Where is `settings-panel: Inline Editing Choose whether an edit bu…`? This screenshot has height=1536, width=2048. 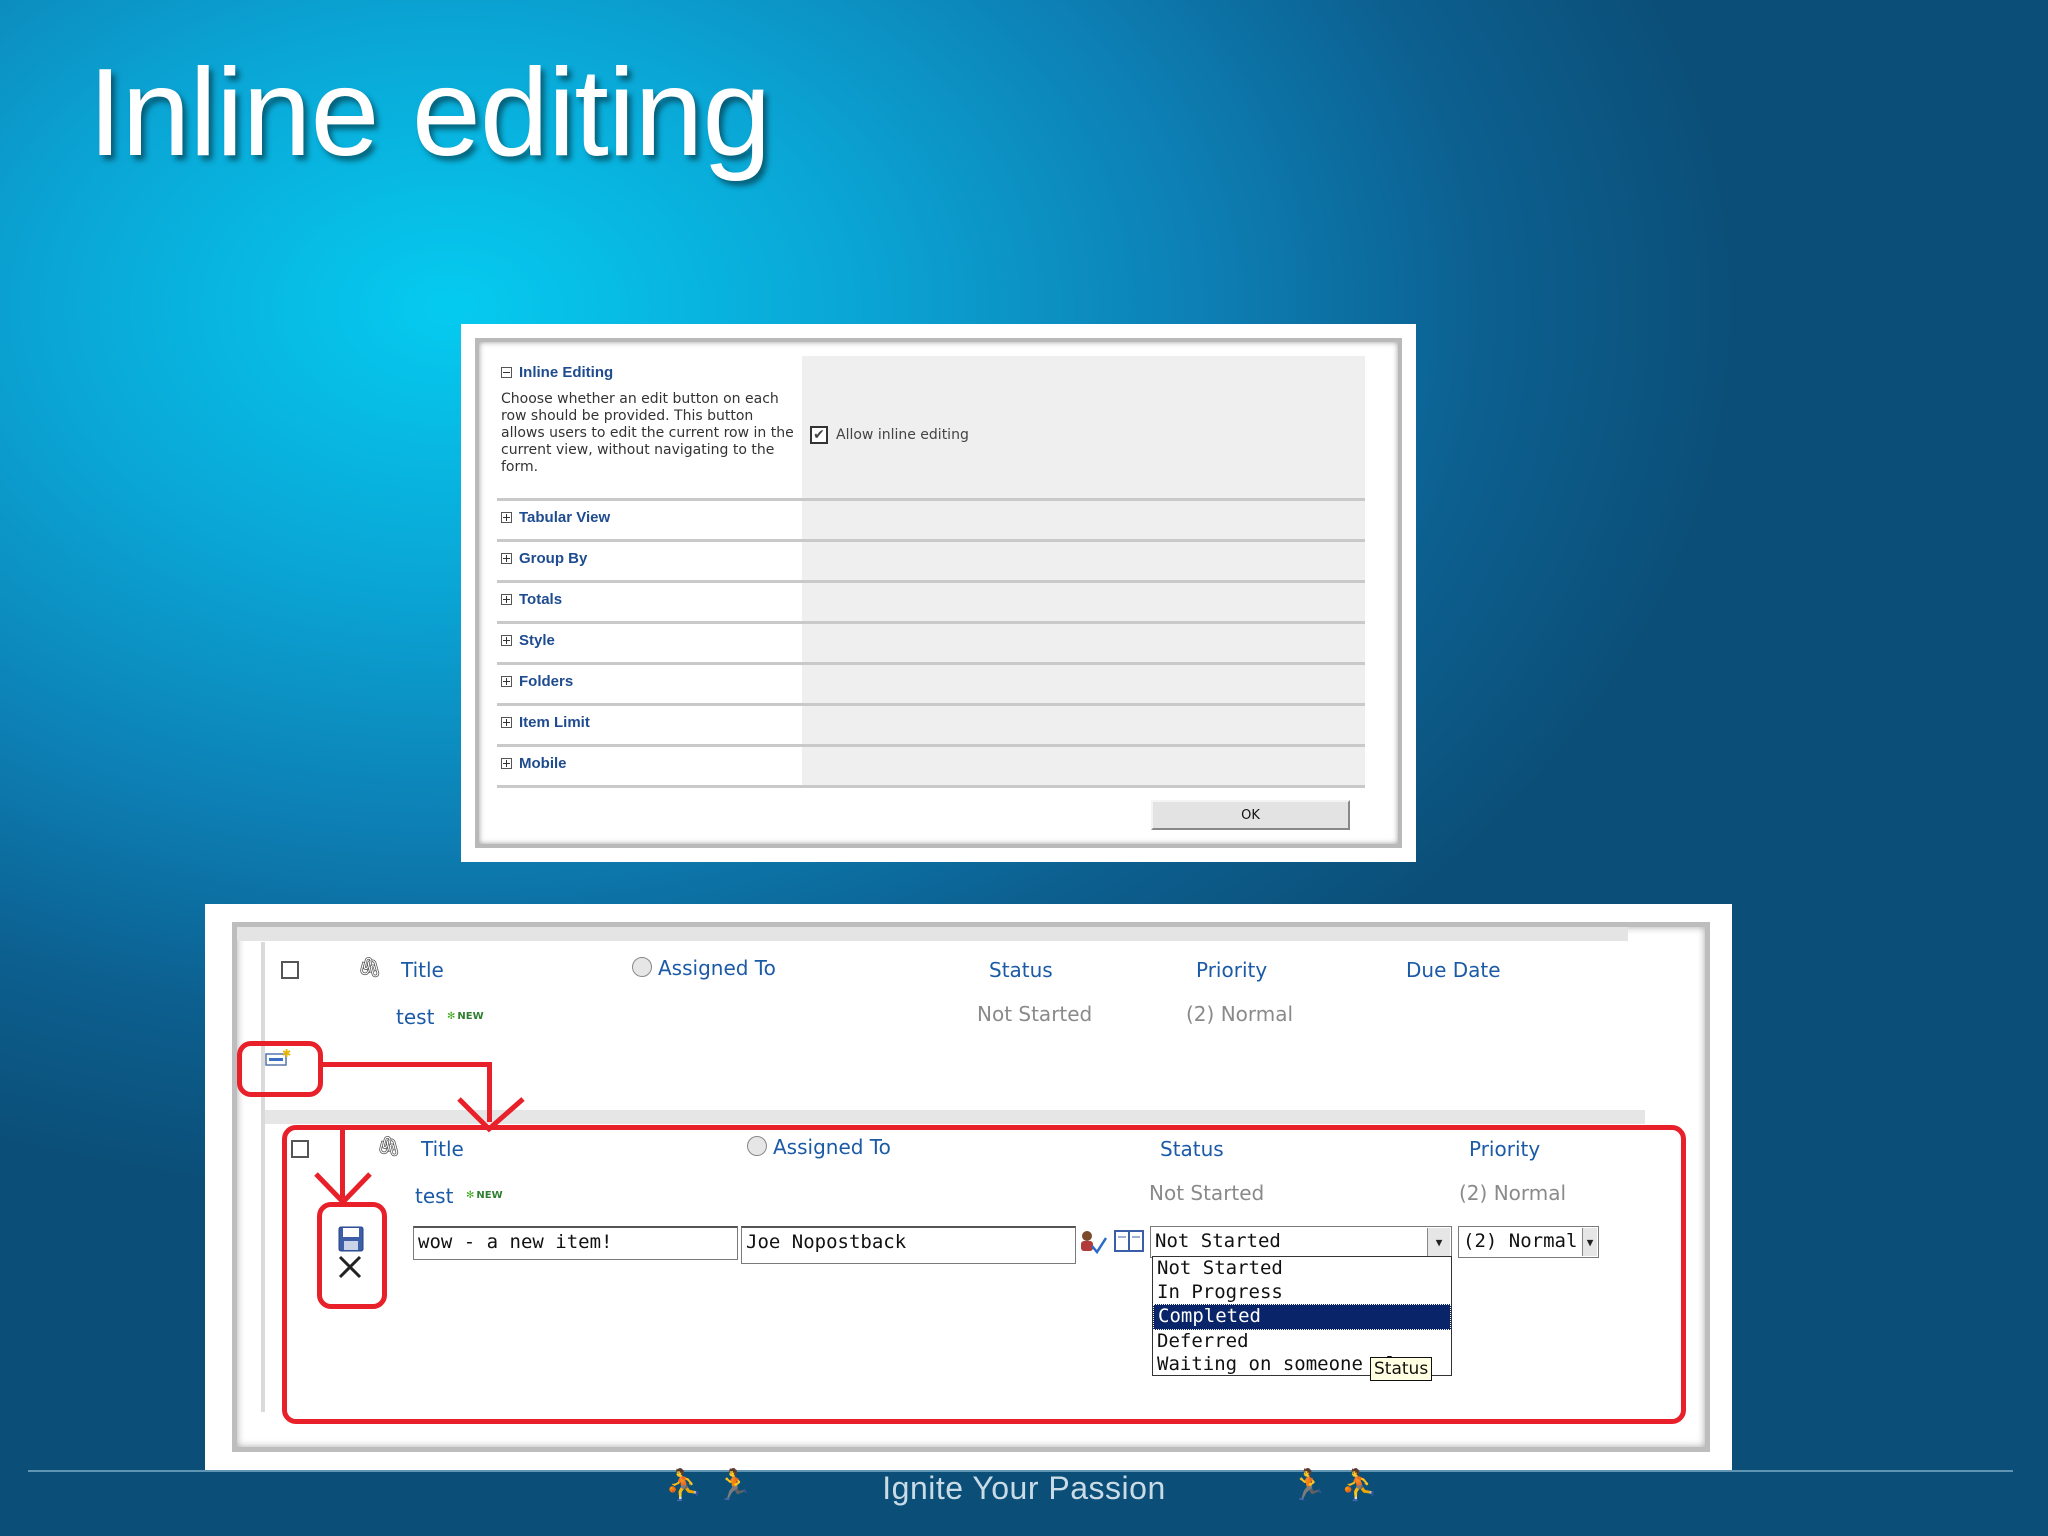
settings-panel: Inline Editing Choose whether an edit bu… is located at coordinates (931, 572).